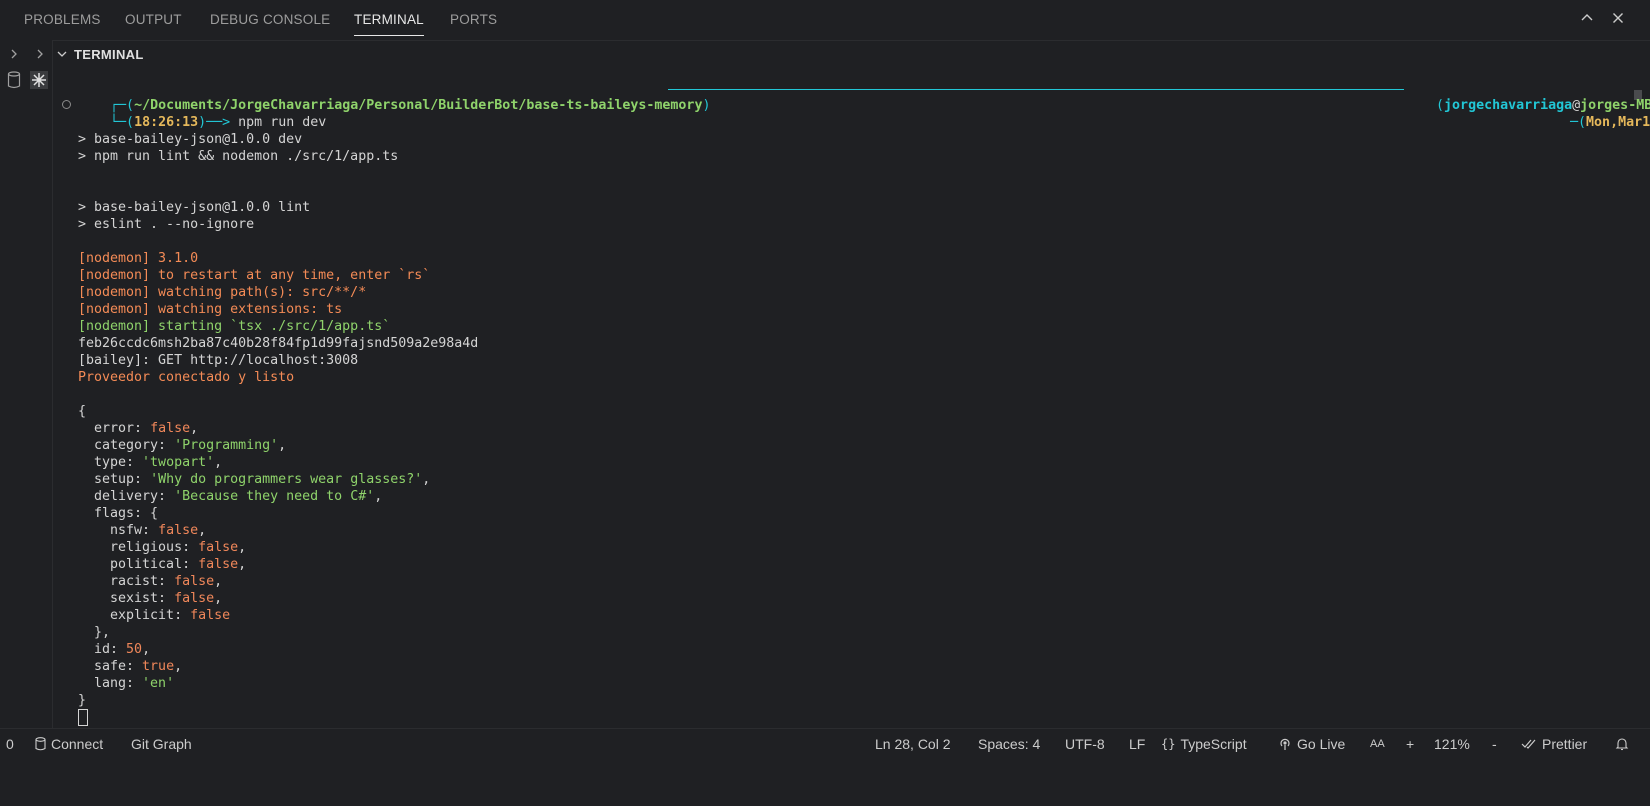  I want to click on cursor-position: Ln 28, Col 2, so click(913, 744).